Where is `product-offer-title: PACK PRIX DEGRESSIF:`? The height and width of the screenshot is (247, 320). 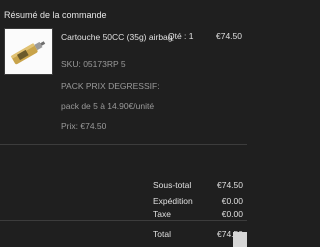 product-offer-title: PACK PRIX DEGRESSIF: is located at coordinates (110, 86).